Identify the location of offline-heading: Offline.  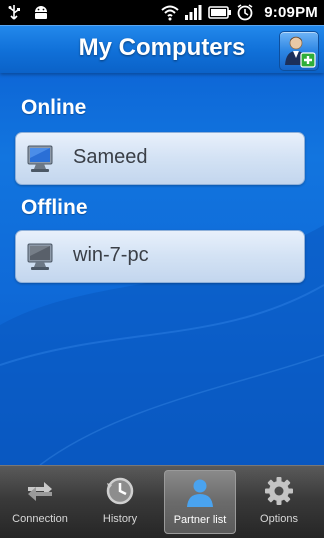
(54, 207).